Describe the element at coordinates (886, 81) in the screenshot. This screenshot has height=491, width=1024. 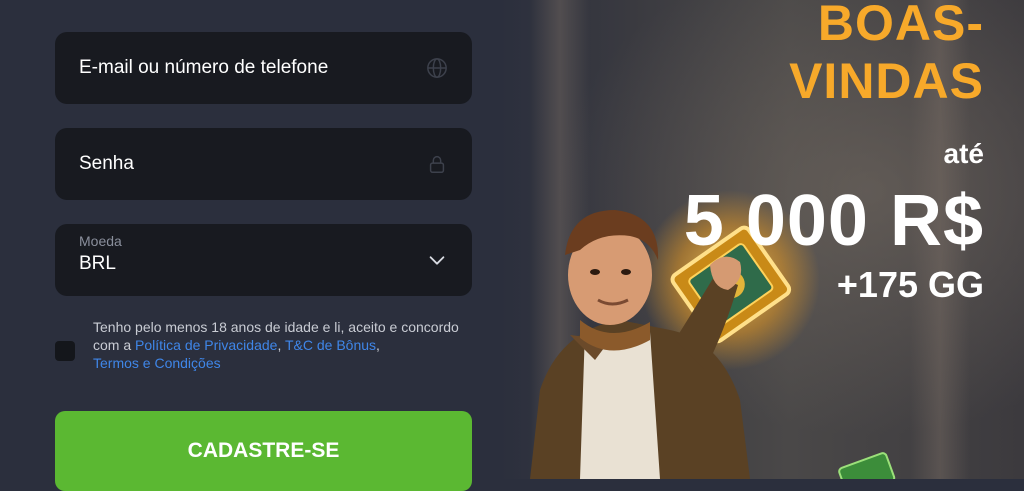
I see `promo-title-line2: VINDAS` at that location.